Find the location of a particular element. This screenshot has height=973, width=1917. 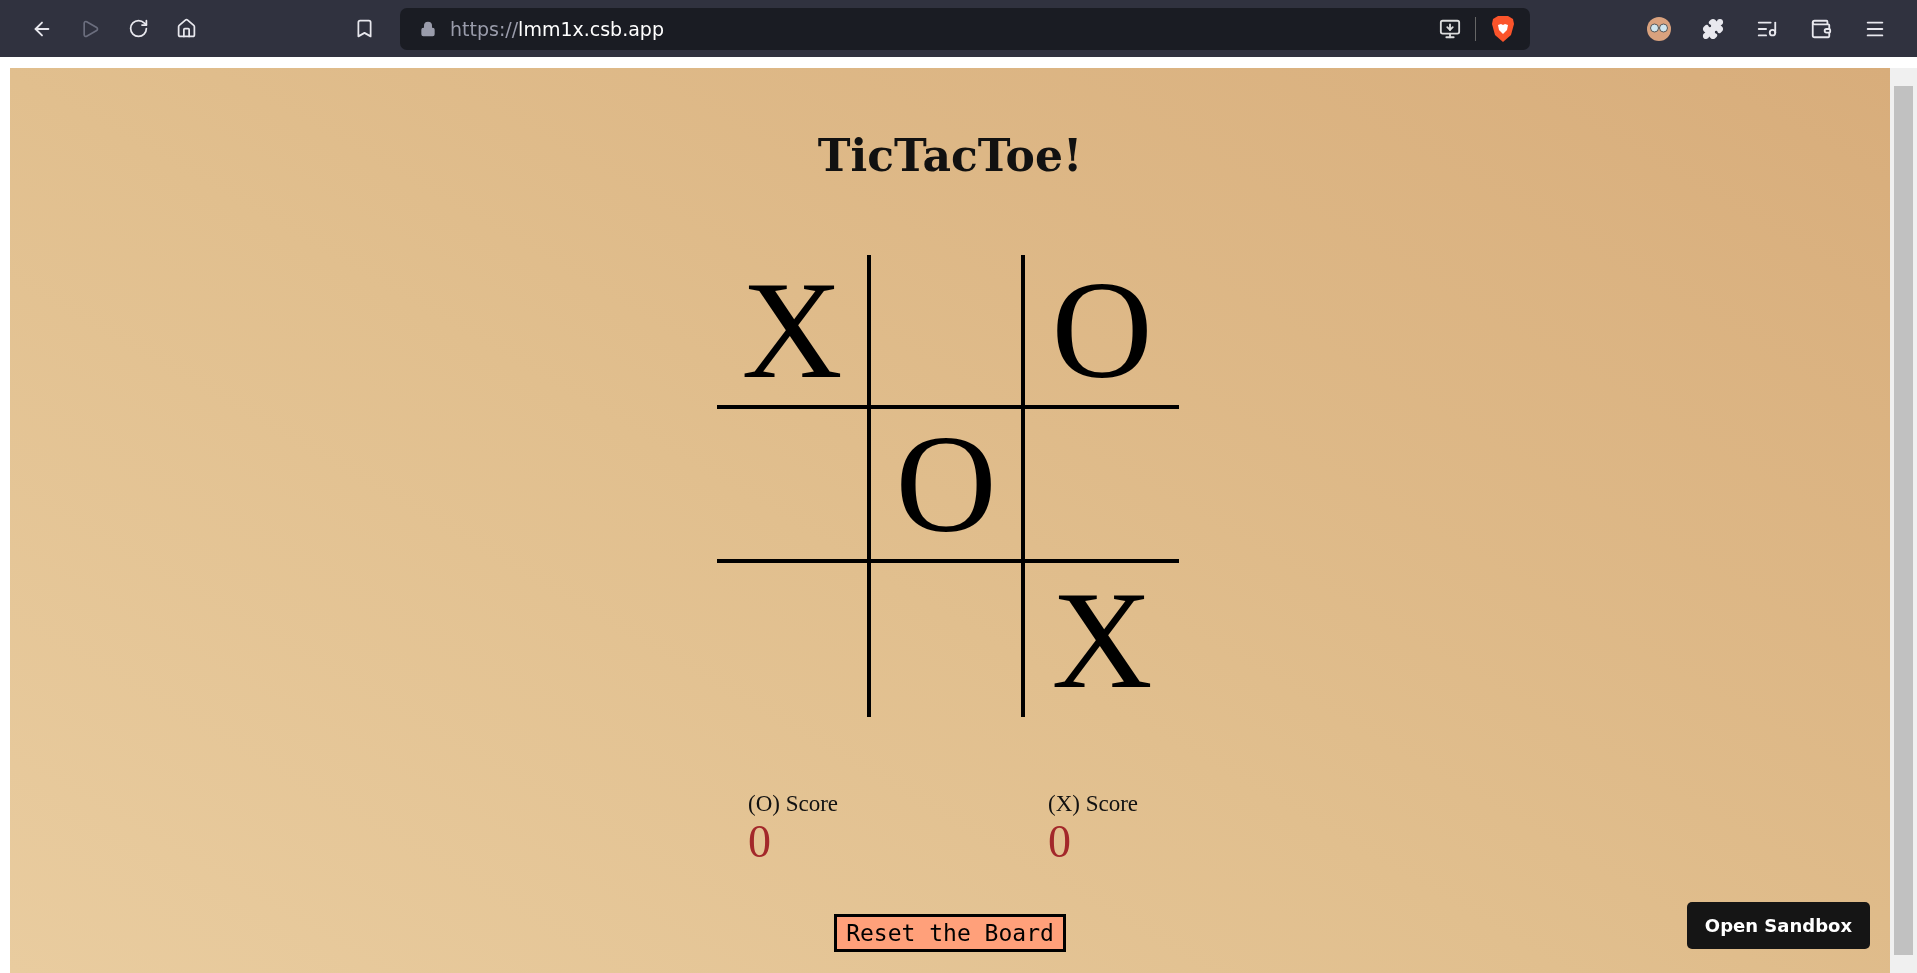

reset-button: Reset the Board is located at coordinates (950, 932).